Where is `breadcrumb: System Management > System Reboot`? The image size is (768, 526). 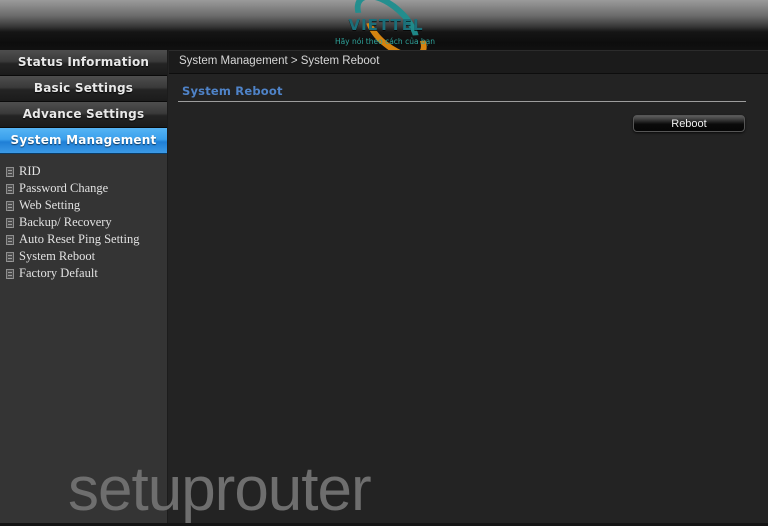
breadcrumb: System Management > System Reboot is located at coordinates (468, 62).